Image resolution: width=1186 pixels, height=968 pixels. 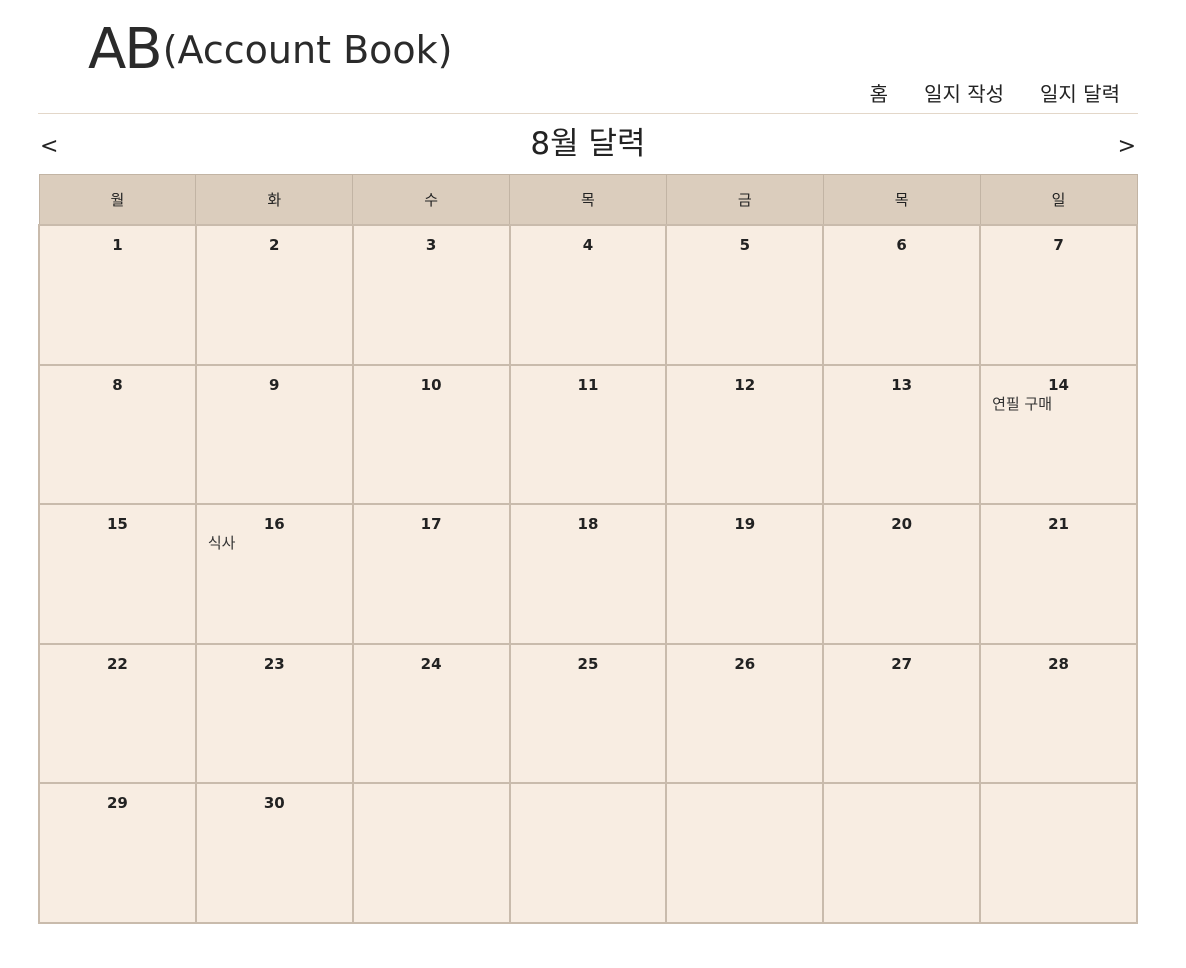 What do you see at coordinates (1064, 404) in the screenshot?
I see `calendar-event: 연필 구매` at bounding box center [1064, 404].